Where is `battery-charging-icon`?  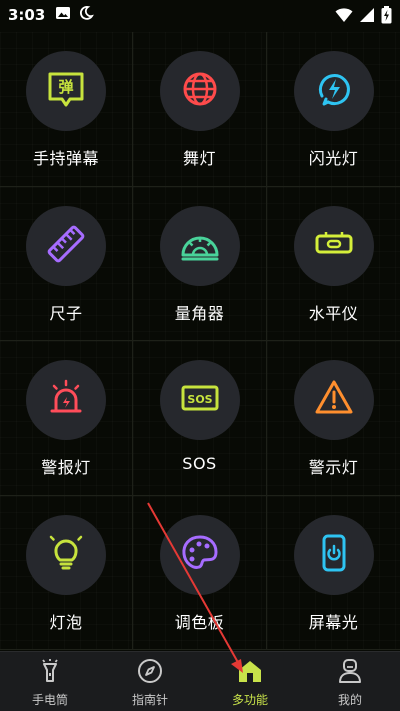
battery-charging-icon is located at coordinates (386, 17).